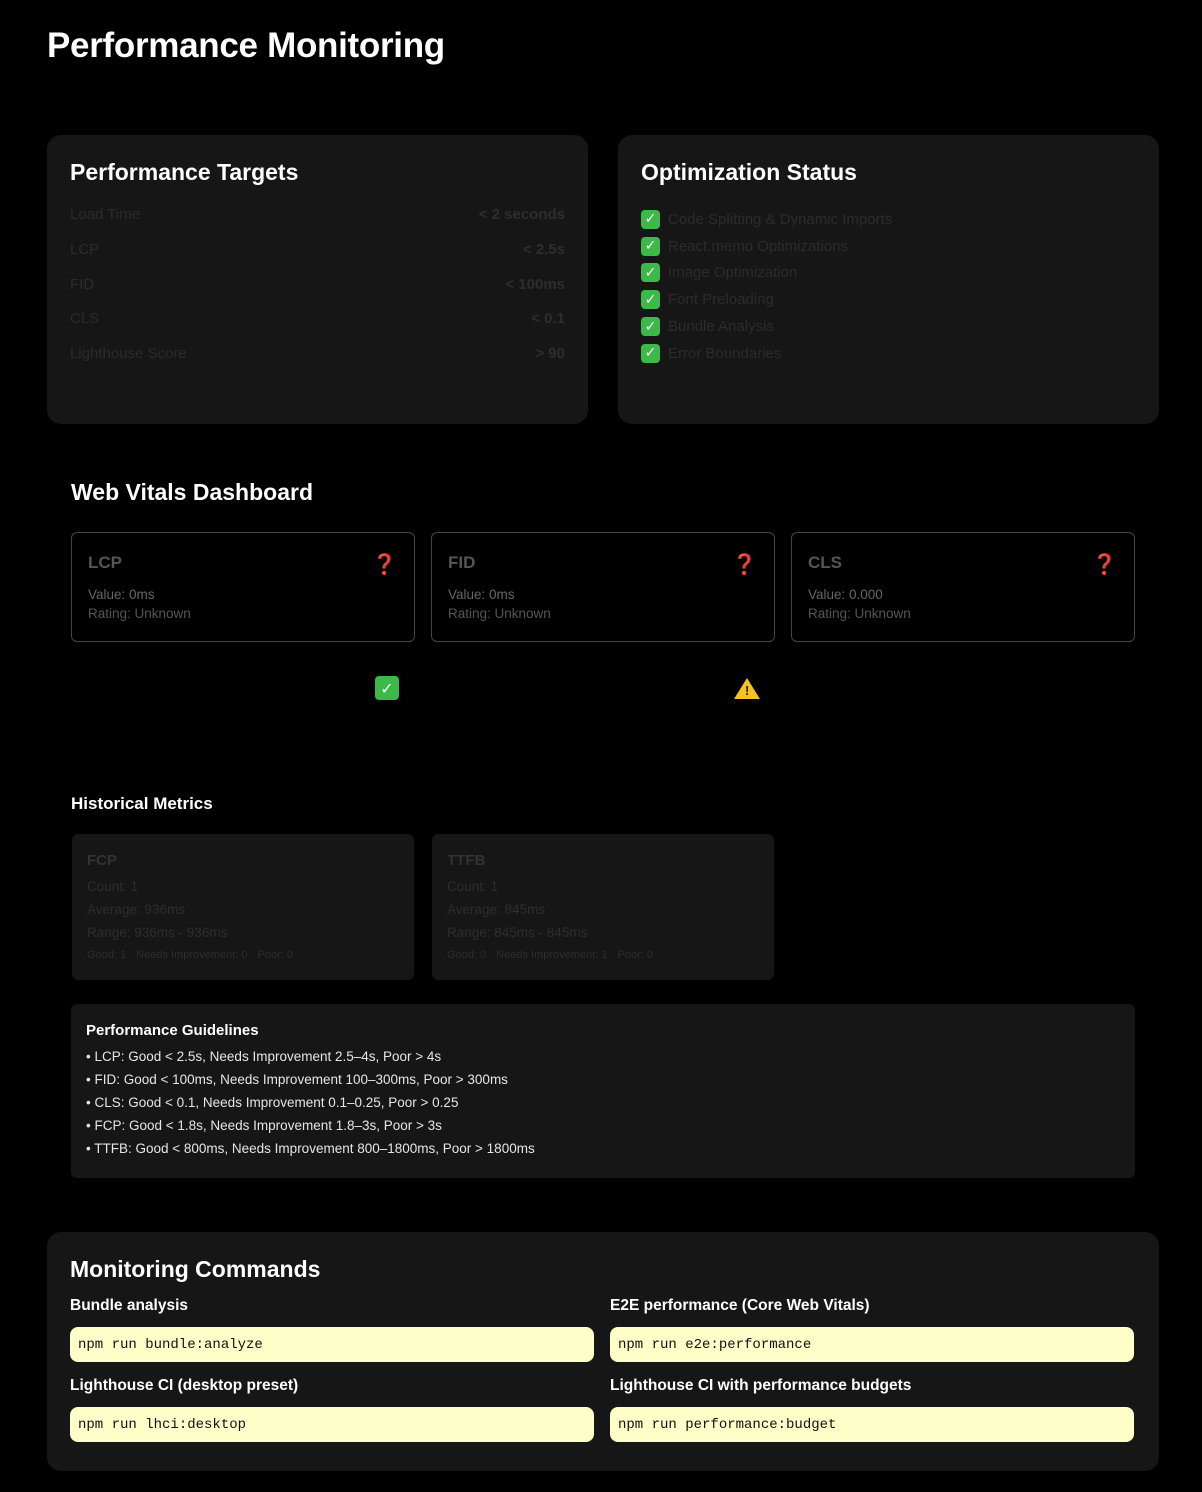  Describe the element at coordinates (192, 492) in the screenshot. I see `web-vitals-title: Web Vitals Dashboard` at that location.